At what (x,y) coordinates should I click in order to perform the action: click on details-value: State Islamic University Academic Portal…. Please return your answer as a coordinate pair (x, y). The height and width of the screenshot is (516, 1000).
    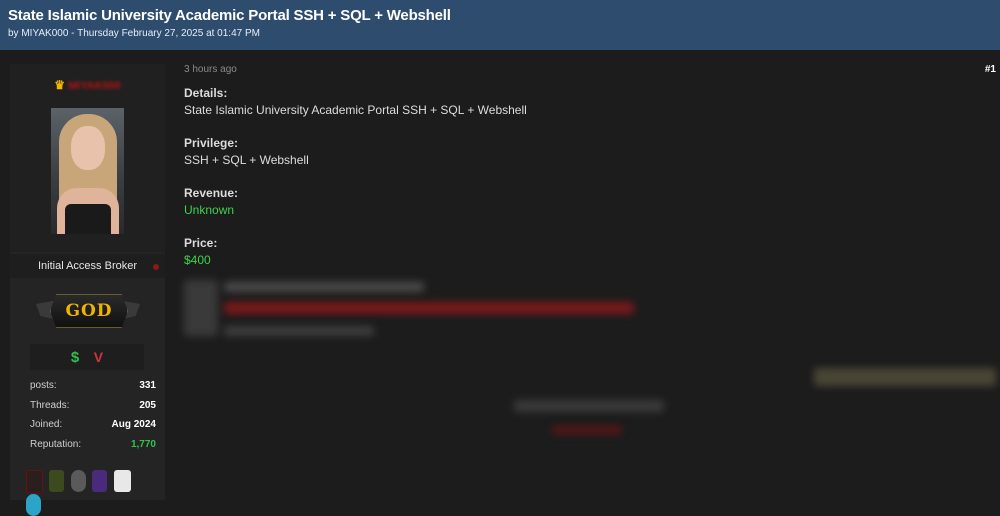
    Looking at the image, I should click on (355, 110).